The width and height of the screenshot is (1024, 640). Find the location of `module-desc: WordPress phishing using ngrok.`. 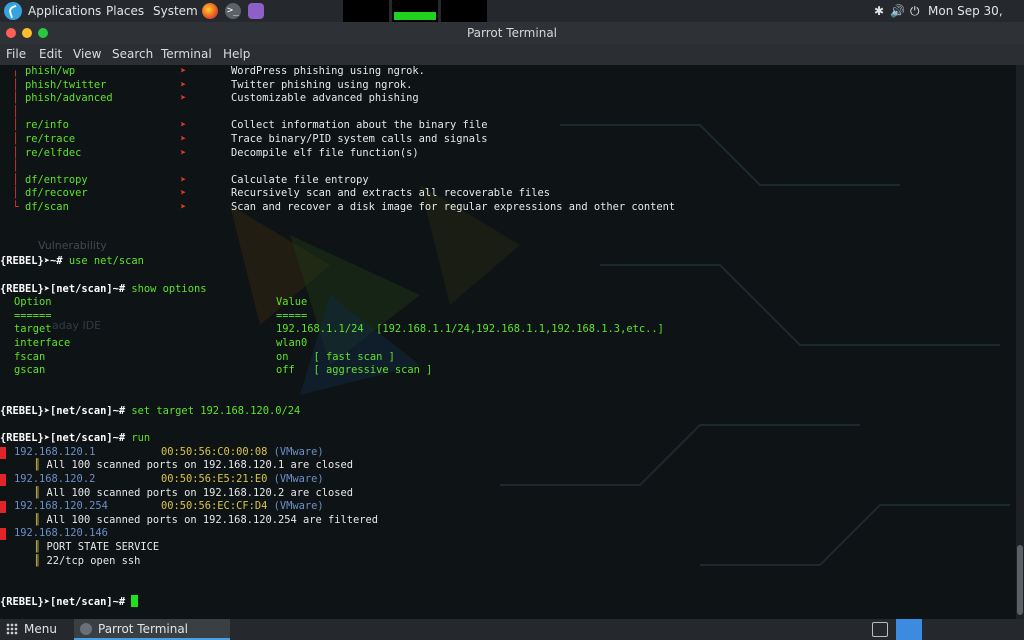

module-desc: WordPress phishing using ngrok. is located at coordinates (328, 71).